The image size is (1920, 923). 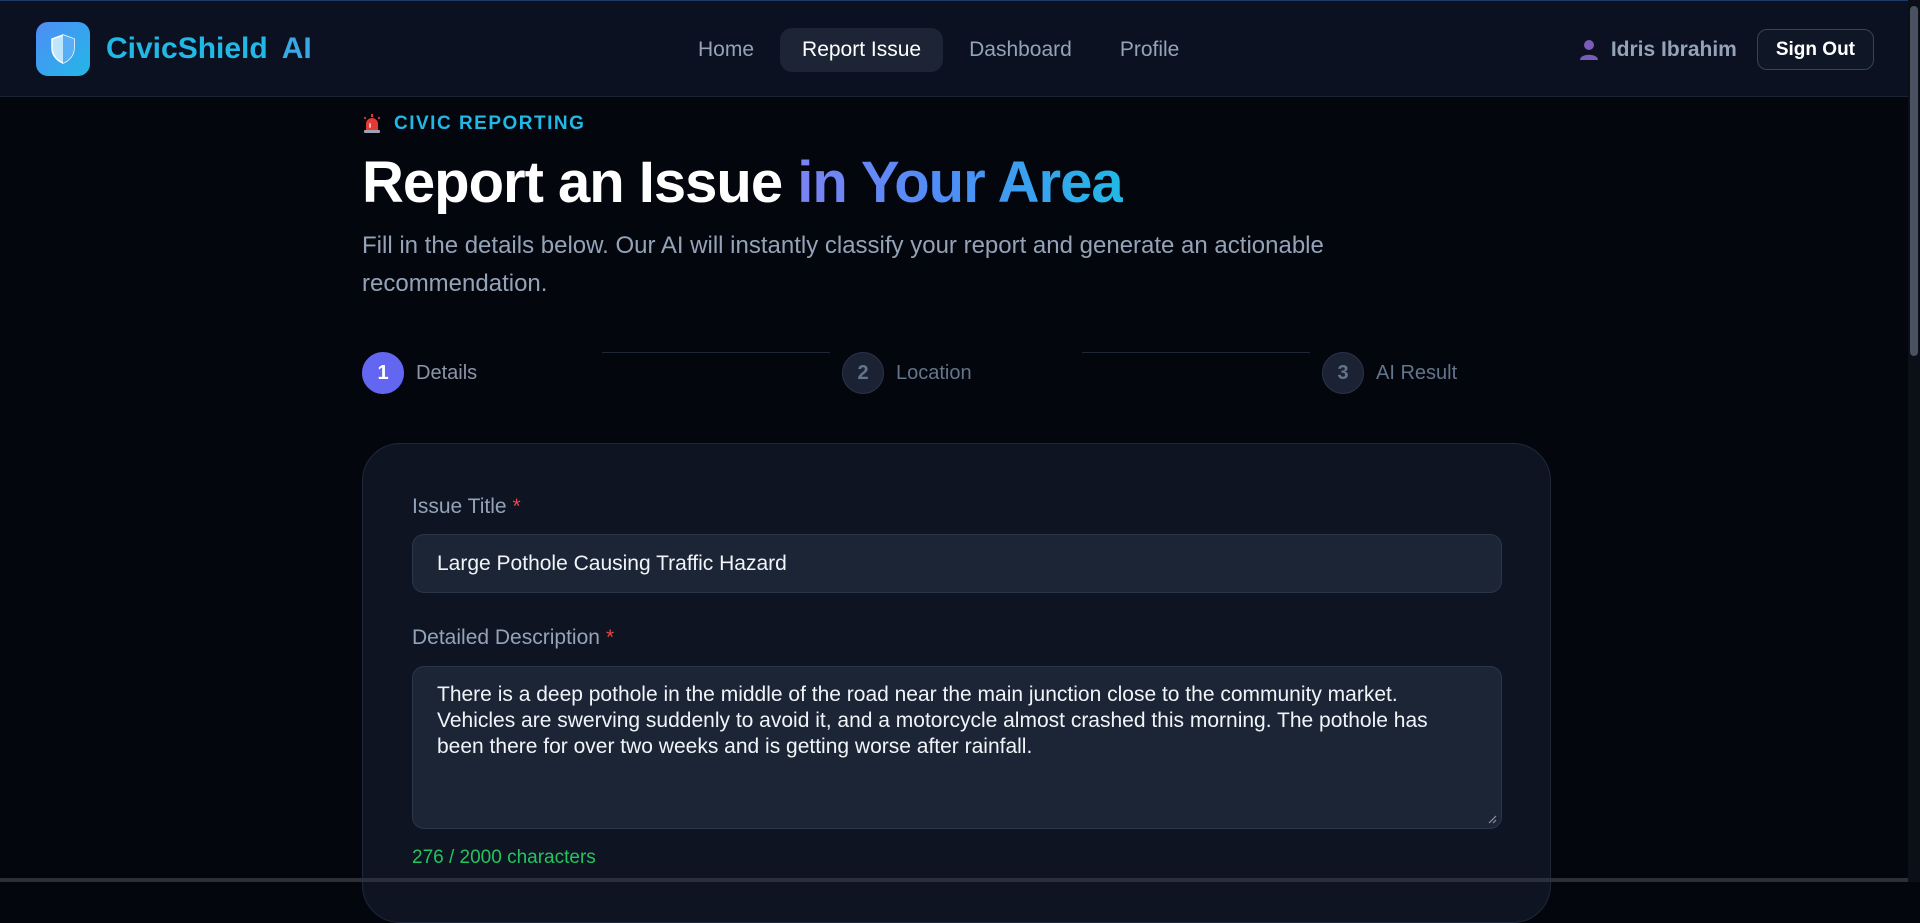 What do you see at coordinates (1417, 372) in the screenshot?
I see `step-label: AI Result` at bounding box center [1417, 372].